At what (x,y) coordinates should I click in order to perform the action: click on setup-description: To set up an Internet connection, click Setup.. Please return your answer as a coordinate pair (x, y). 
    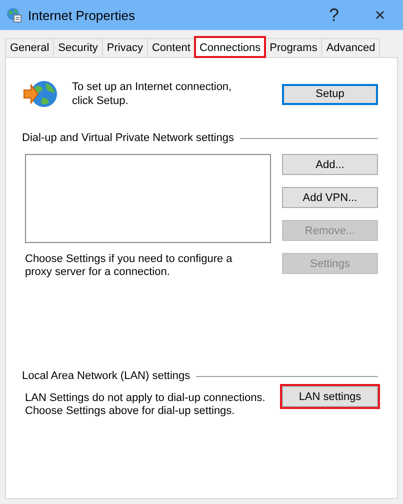
    Looking at the image, I should click on (152, 94).